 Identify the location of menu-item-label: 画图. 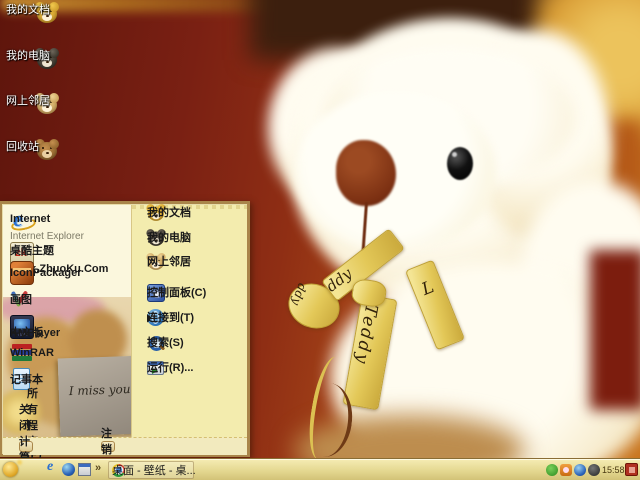
(21, 300).